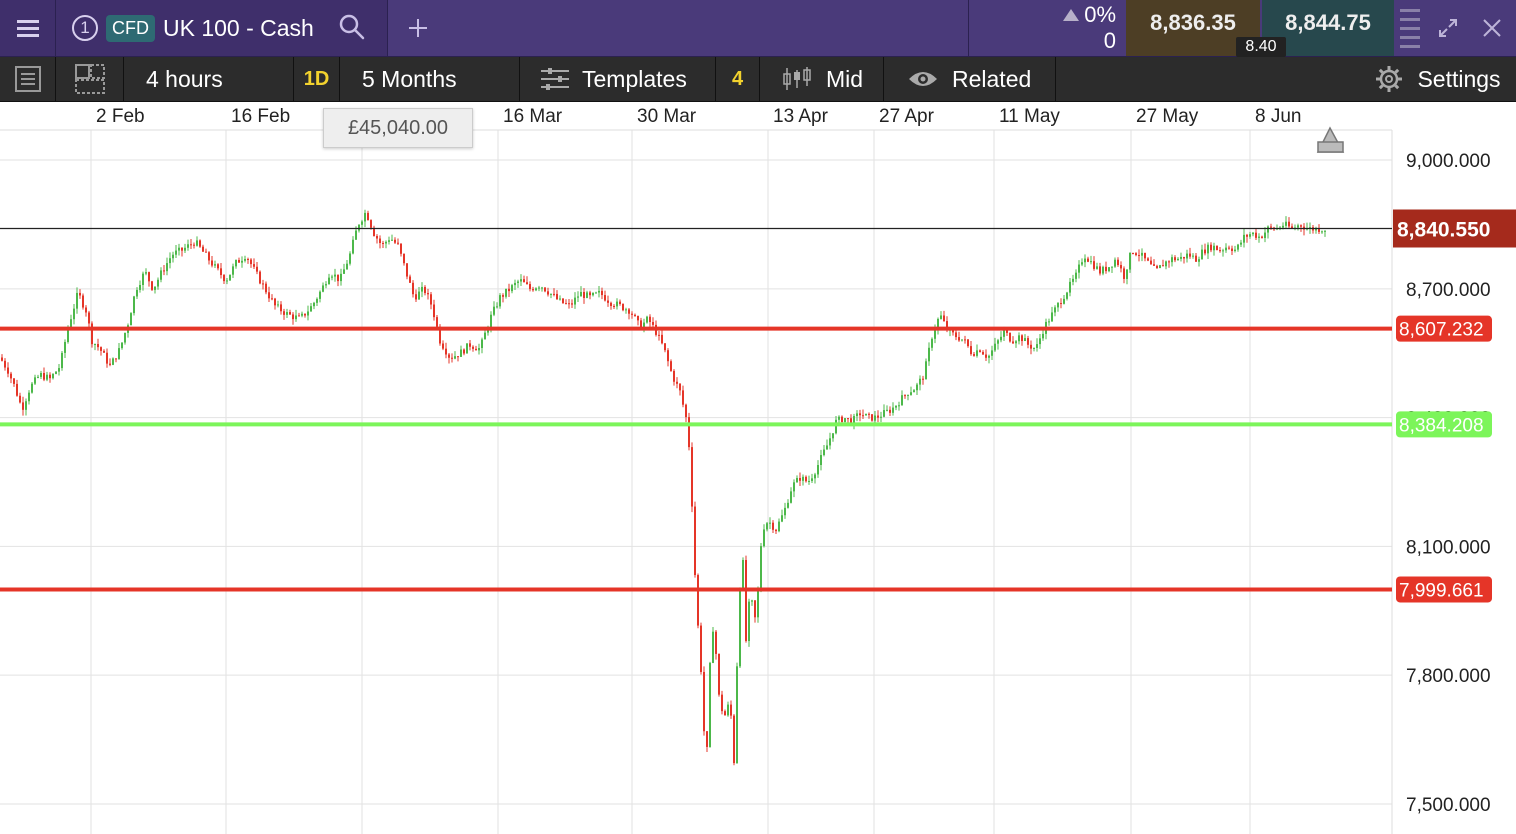 This screenshot has height=834, width=1516. What do you see at coordinates (618, 79) in the screenshot?
I see `templates-button: Templates` at bounding box center [618, 79].